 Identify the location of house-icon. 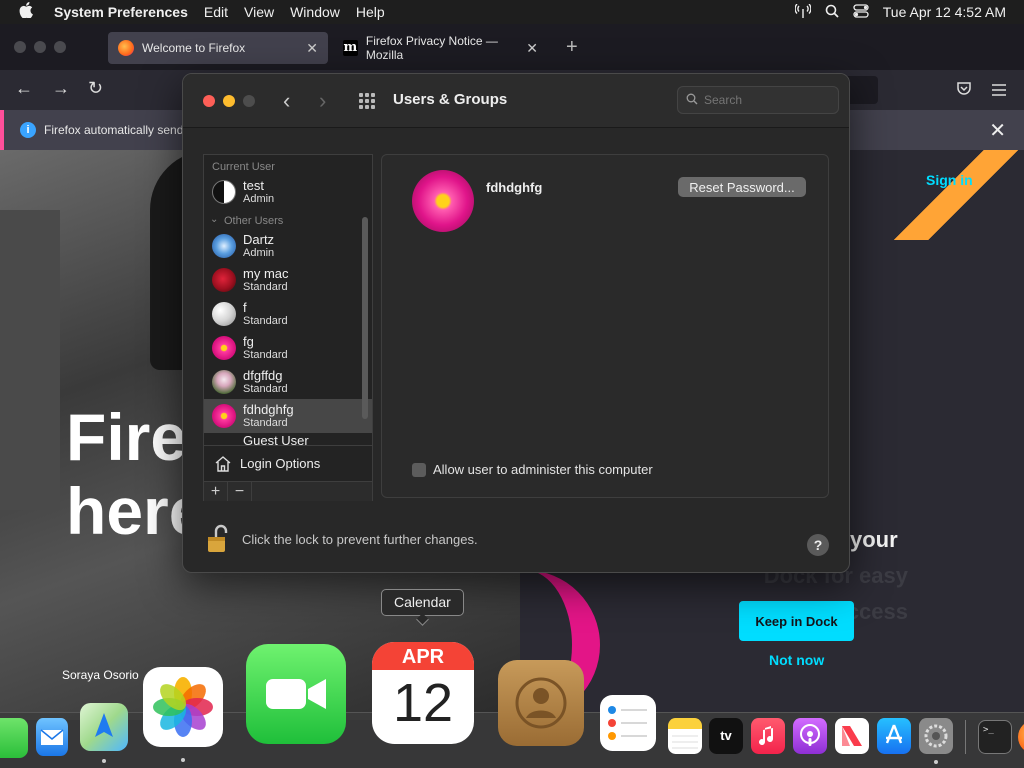
(223, 464).